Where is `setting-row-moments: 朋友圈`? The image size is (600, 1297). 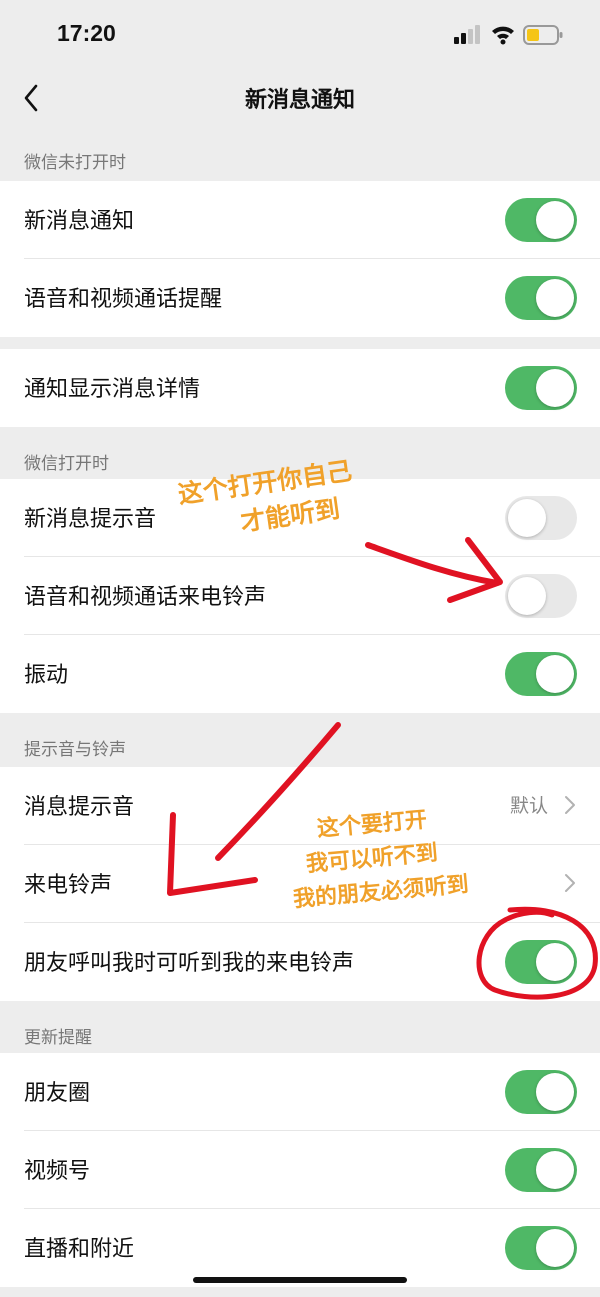 setting-row-moments: 朋友圈 is located at coordinates (300, 1092).